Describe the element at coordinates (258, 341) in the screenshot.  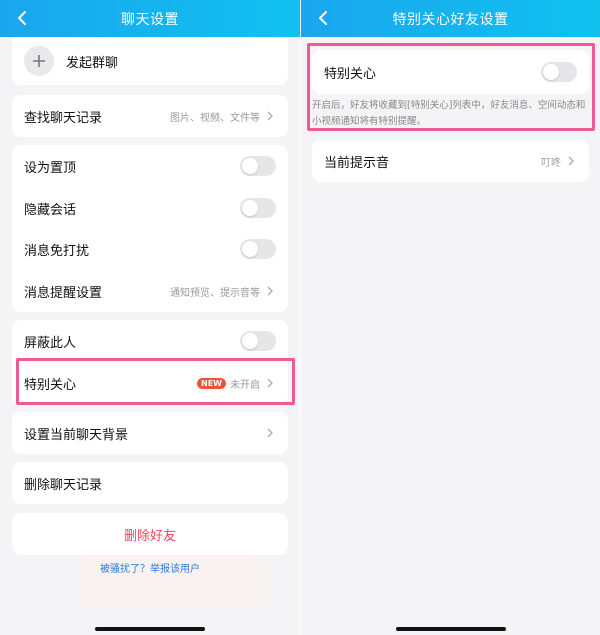
I see `block-toggle` at that location.